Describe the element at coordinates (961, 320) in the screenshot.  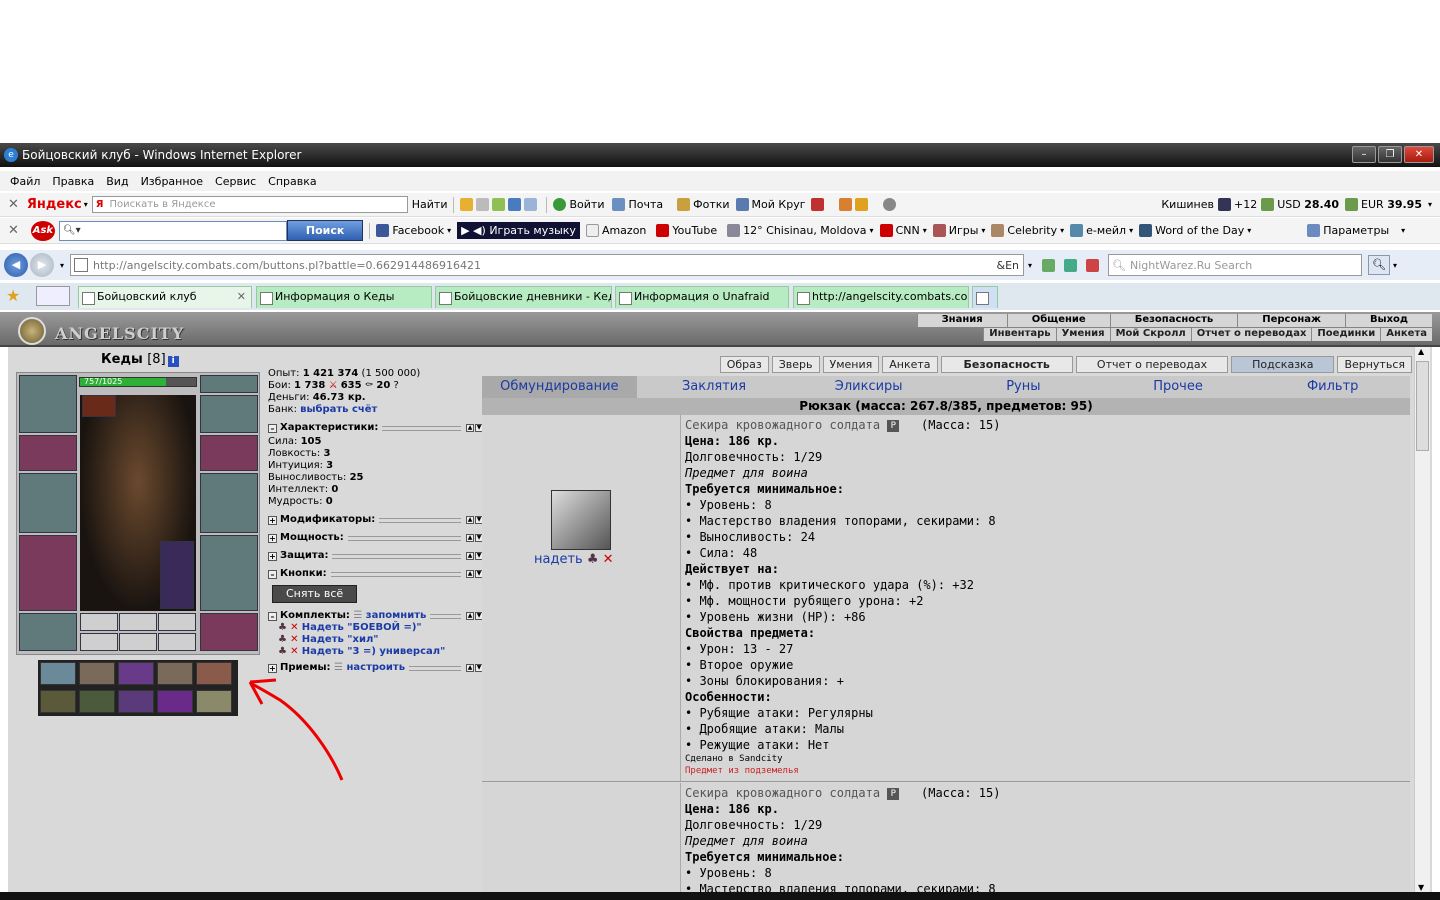
I see `game-menu-item: Знания` at that location.